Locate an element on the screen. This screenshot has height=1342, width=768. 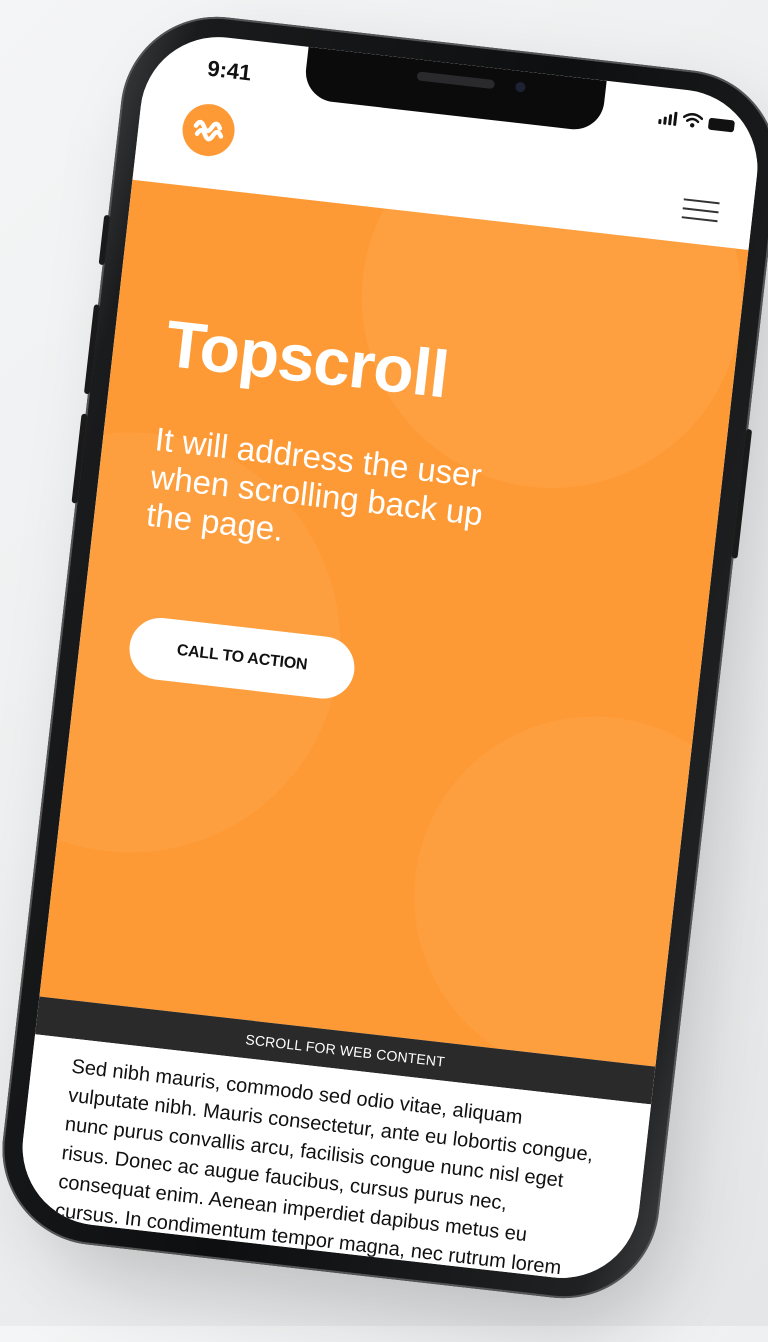
signal-icon is located at coordinates (668, 118).